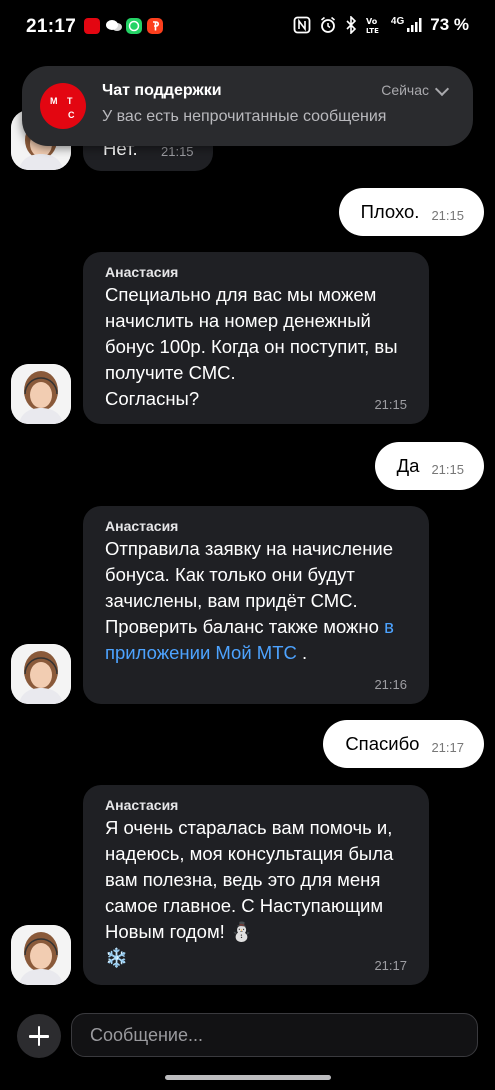 Image resolution: width=495 pixels, height=1090 pixels. I want to click on logo-letter-m: М, so click(54, 101).